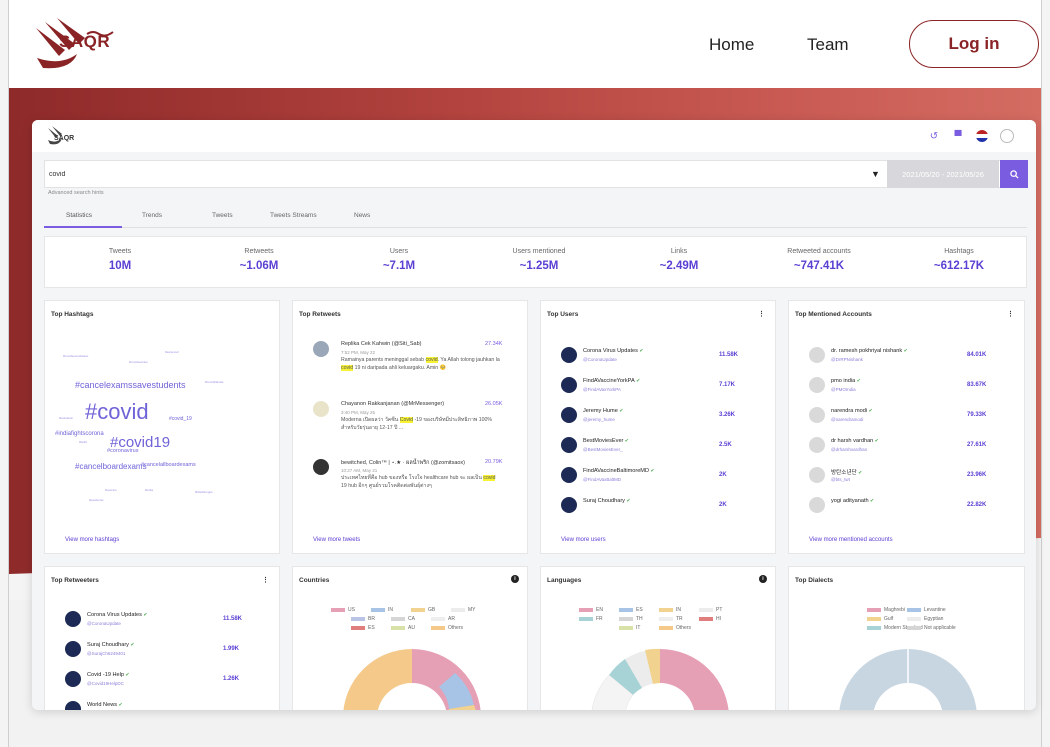  What do you see at coordinates (138, 362) in the screenshot?
I see `hashtag-word: #covidvaccine` at bounding box center [138, 362].